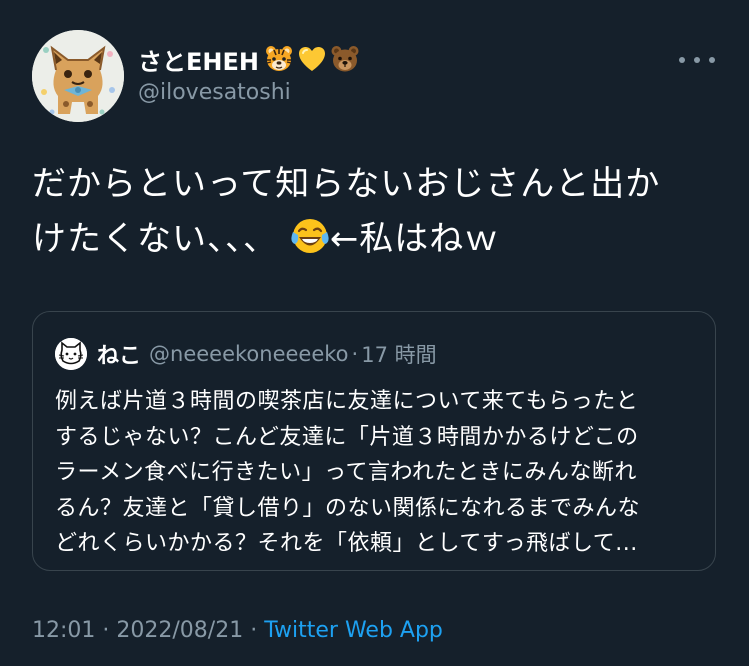  Describe the element at coordinates (347, 437) in the screenshot. I see `quoted-text-line: するじゃない？こんど友達に「片道３時間かかるけどこの` at that location.